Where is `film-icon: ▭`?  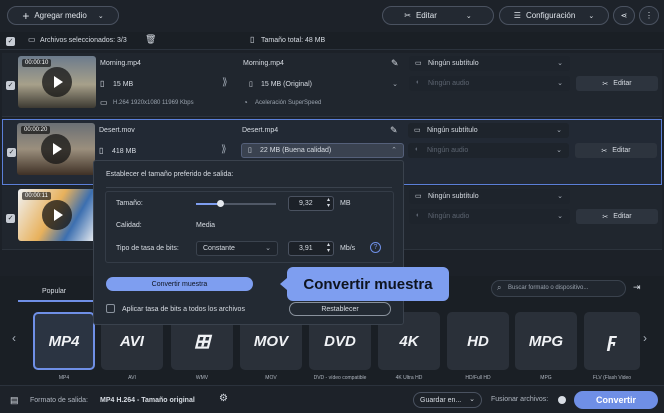
film-icon: ▭ is located at coordinates (104, 102).